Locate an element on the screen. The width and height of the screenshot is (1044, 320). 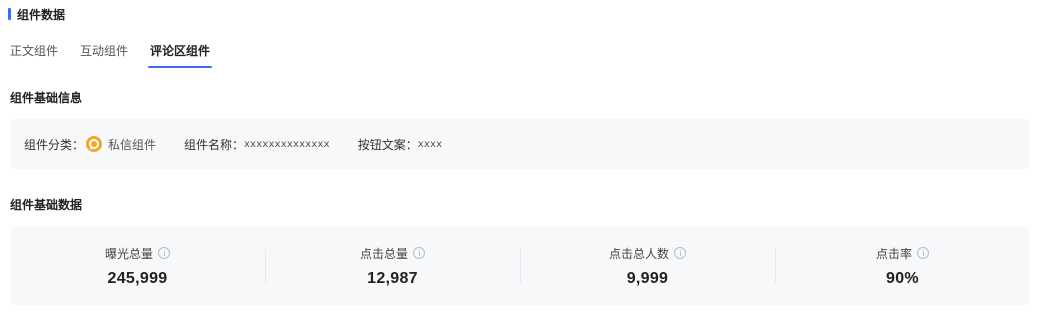
metric-click-users: 点击总人数 9,999 is located at coordinates (647, 266).